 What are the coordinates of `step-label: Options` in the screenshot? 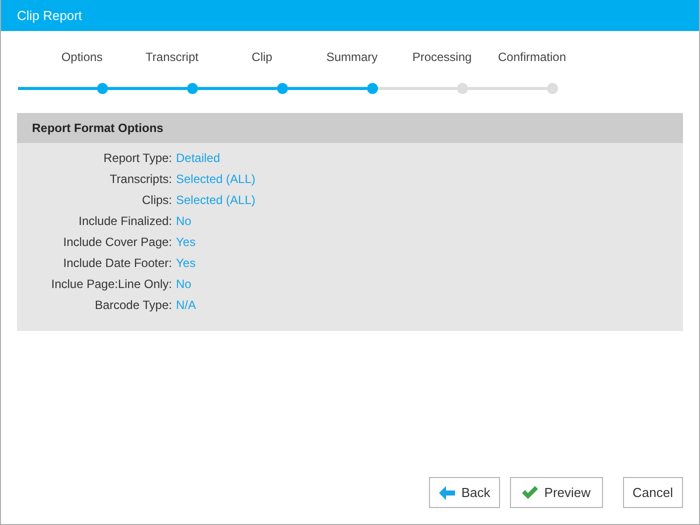 It's located at (82, 57).